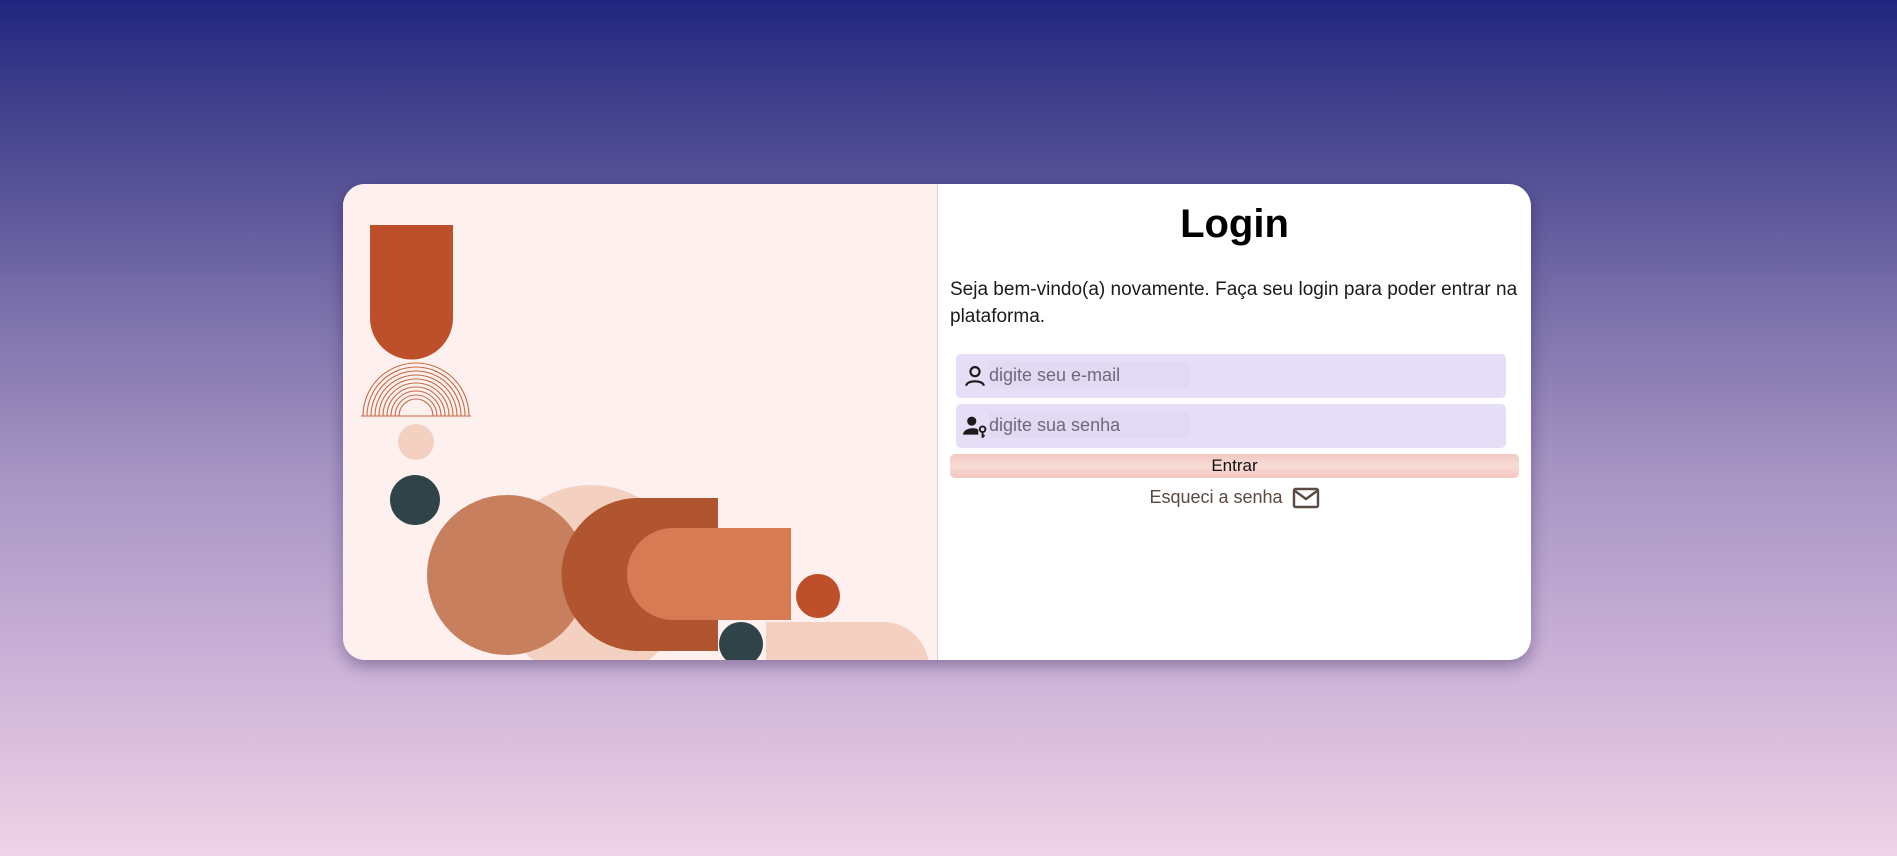 The width and height of the screenshot is (1897, 856). What do you see at coordinates (1231, 376) in the screenshot?
I see `email-field` at bounding box center [1231, 376].